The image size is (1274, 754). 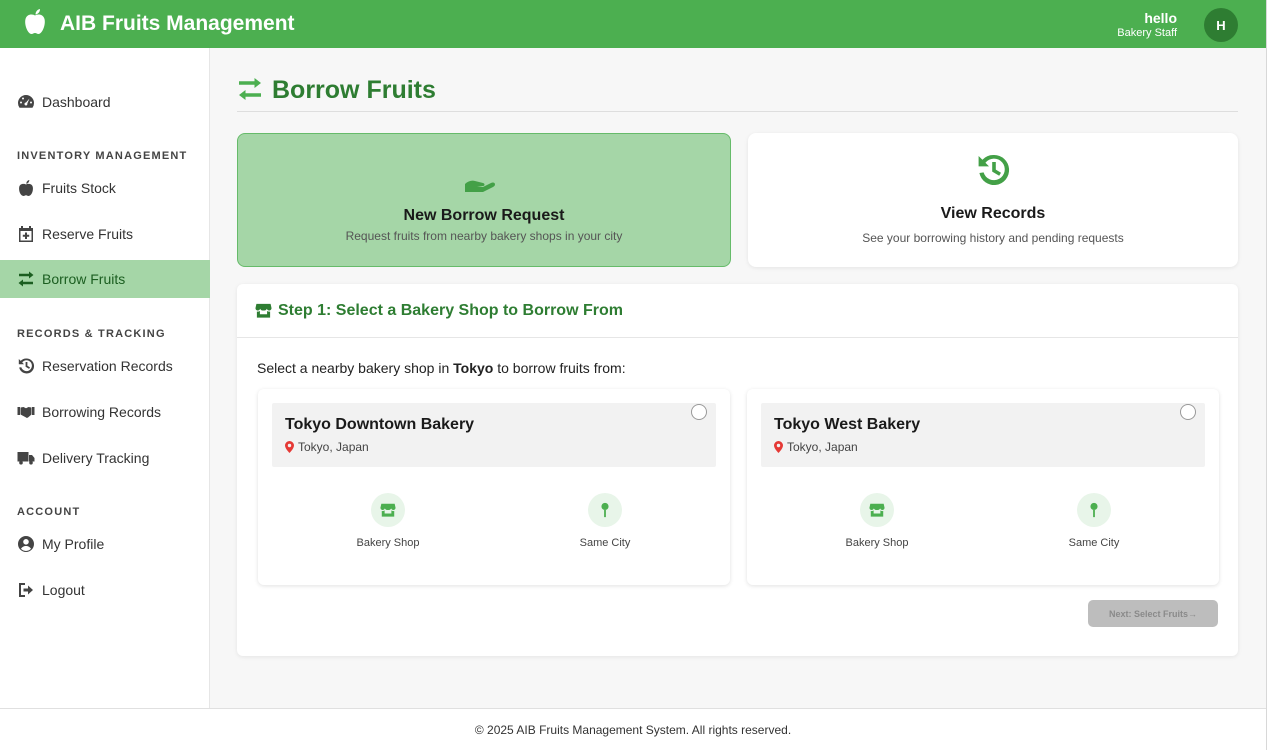 I want to click on shop-name: Tokyo West Bakery, so click(x=847, y=424).